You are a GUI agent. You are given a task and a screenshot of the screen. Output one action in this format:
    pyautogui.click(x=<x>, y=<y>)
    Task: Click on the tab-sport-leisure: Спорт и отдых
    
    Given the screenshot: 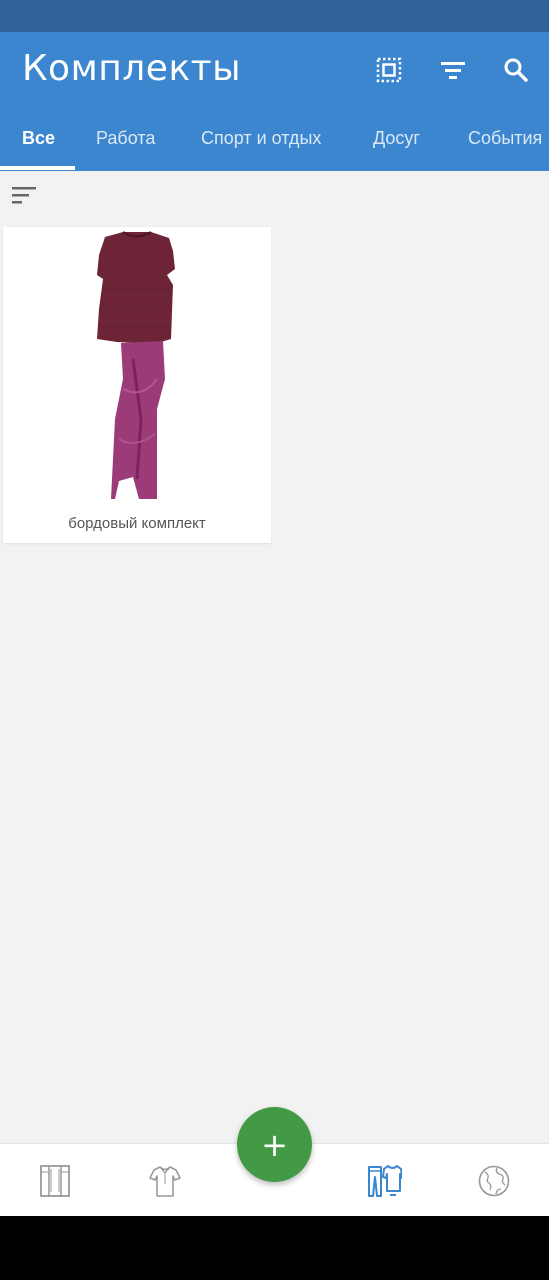 What is the action you would take?
    pyautogui.click(x=261, y=141)
    